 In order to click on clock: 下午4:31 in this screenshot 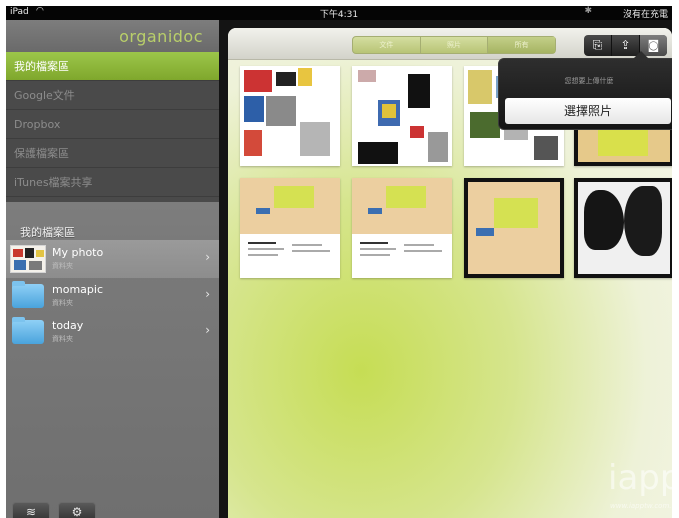, I will do `click(339, 15)`.